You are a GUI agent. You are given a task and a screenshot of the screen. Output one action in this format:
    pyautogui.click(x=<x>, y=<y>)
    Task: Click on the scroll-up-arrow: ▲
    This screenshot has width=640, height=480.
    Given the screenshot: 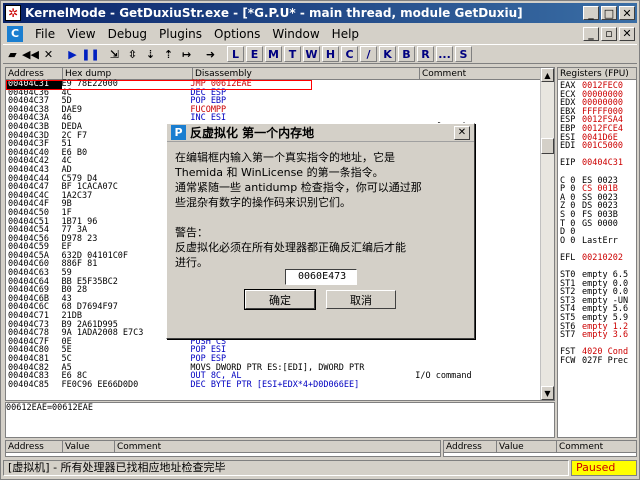 What is the action you would take?
    pyautogui.click(x=547, y=75)
    